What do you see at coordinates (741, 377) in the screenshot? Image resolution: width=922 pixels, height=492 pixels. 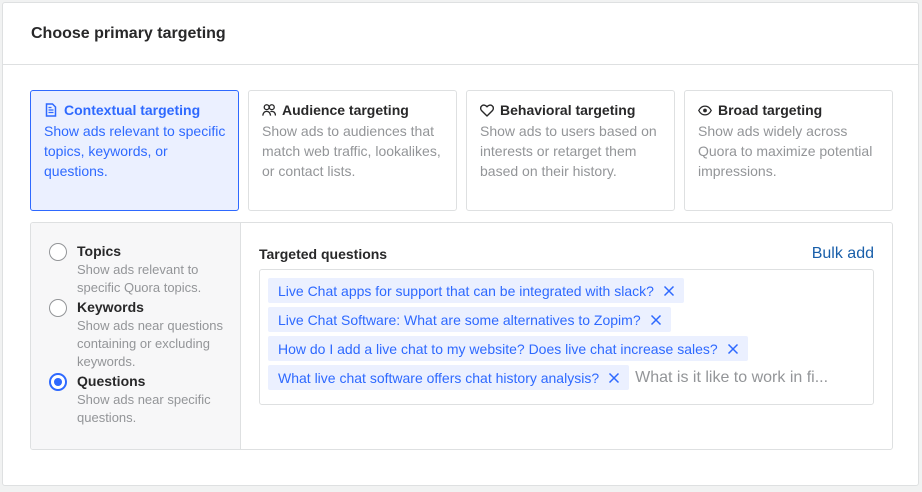 I see `question-search-input` at bounding box center [741, 377].